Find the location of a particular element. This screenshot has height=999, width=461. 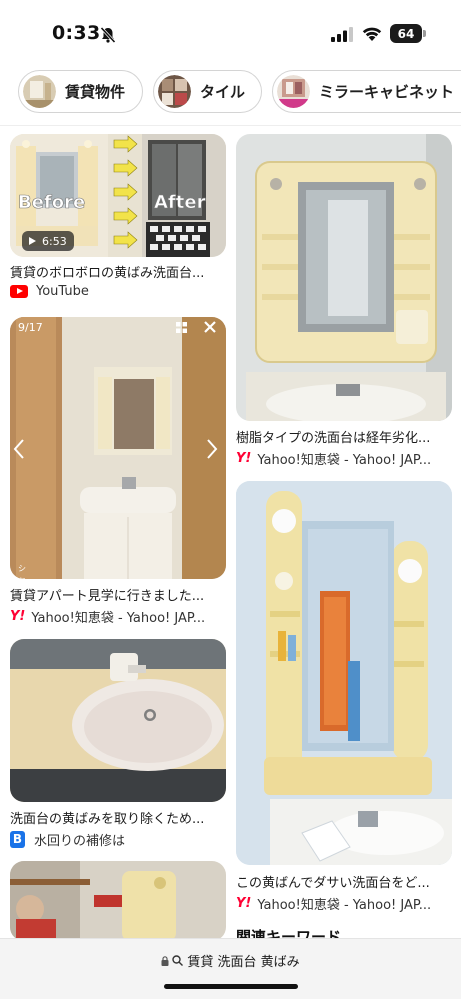

status-bar: 0:33 64 is located at coordinates (230, 31).